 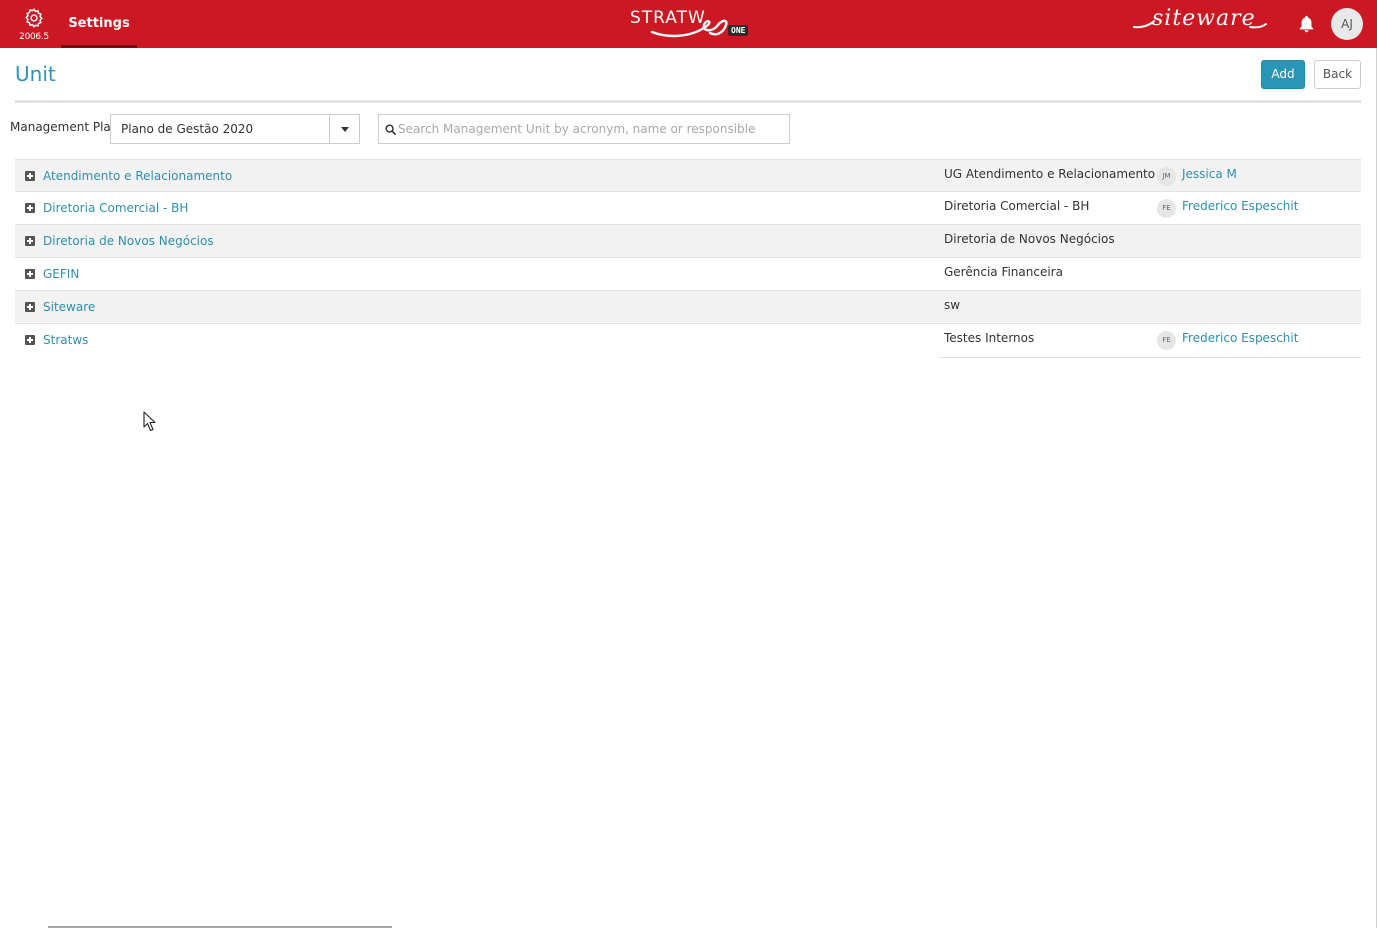 I want to click on unit-name-link: Diretoria Comercial - BH, so click(x=115, y=208).